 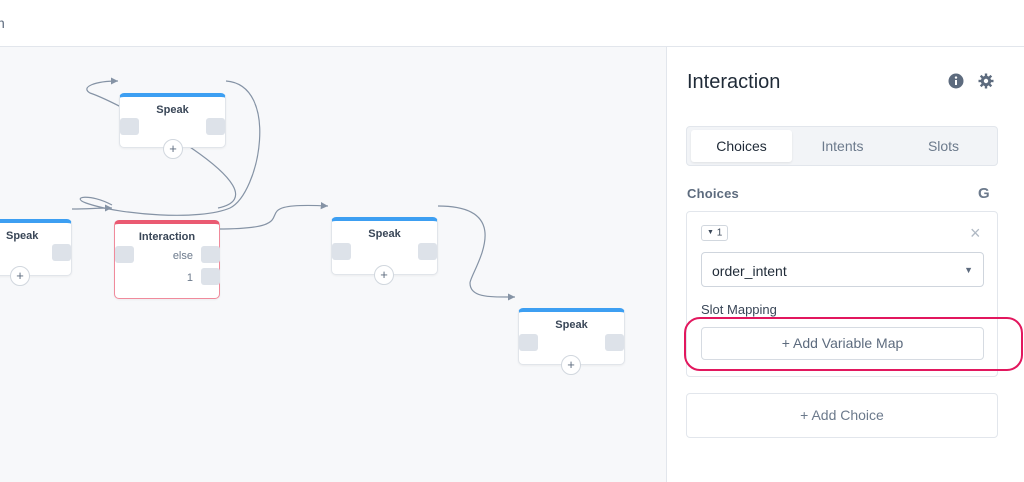 I want to click on speak-block-left: Speak +, so click(x=36, y=252).